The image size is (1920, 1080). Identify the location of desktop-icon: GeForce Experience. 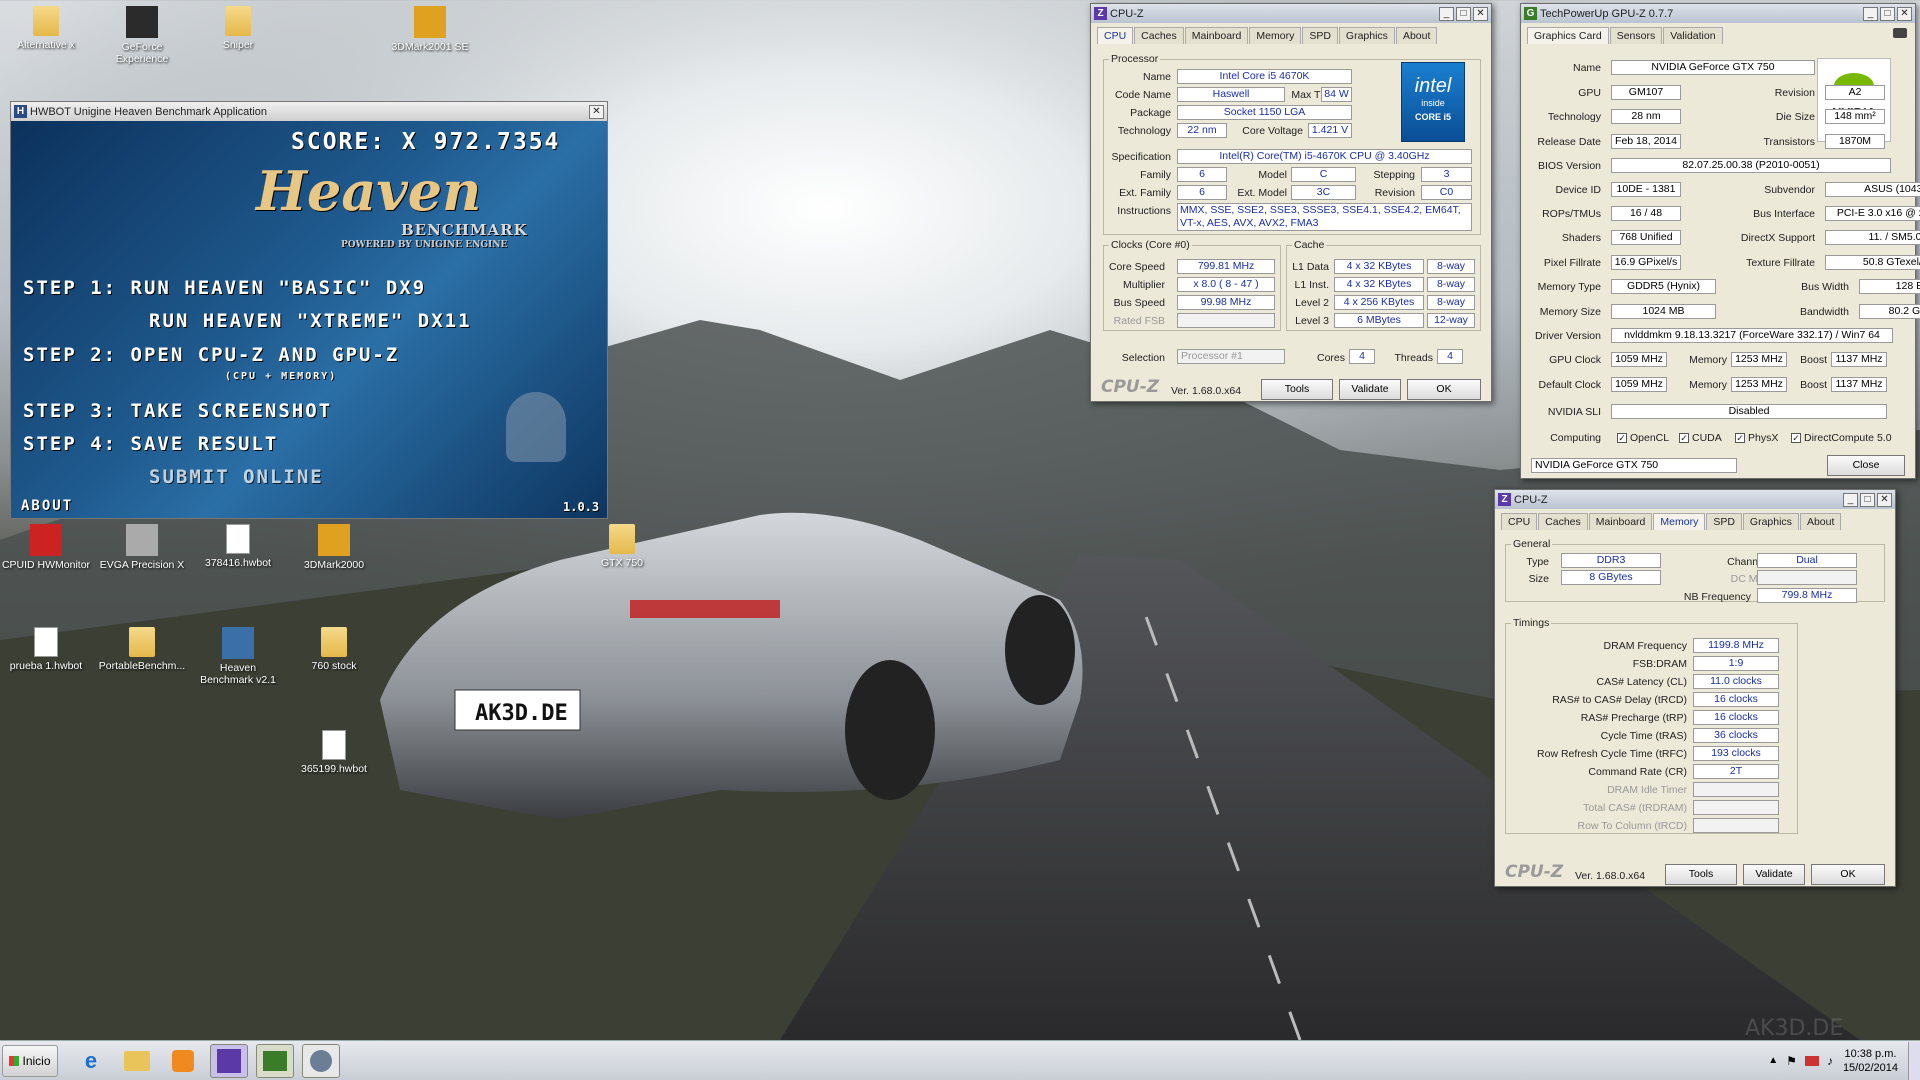
(142, 35).